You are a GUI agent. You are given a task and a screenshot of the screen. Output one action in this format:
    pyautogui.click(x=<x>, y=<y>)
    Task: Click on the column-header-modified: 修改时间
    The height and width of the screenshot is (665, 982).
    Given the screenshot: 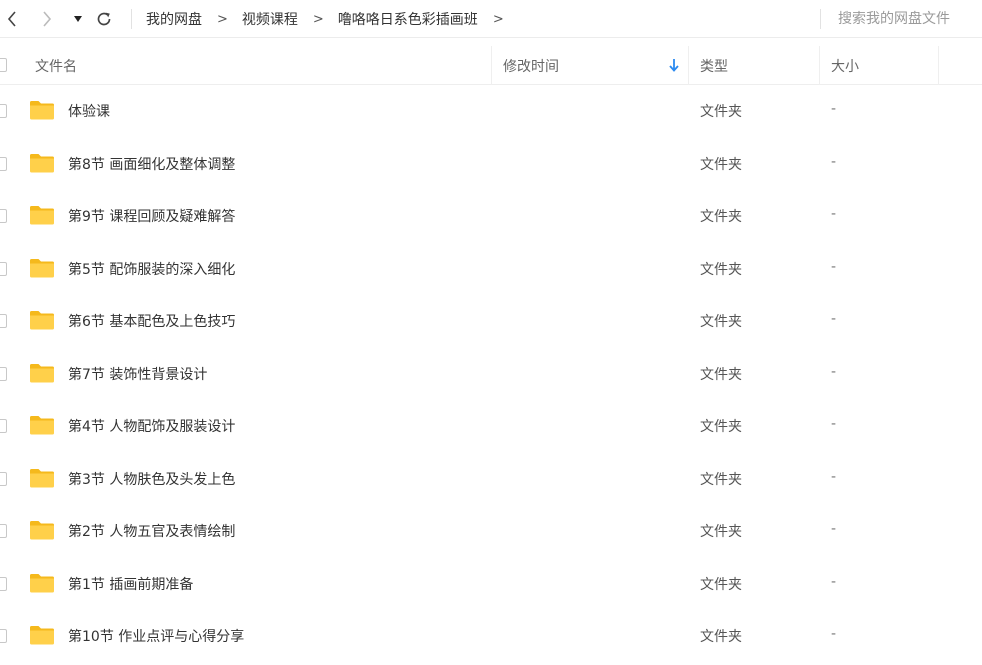 What is the action you would take?
    pyautogui.click(x=531, y=66)
    